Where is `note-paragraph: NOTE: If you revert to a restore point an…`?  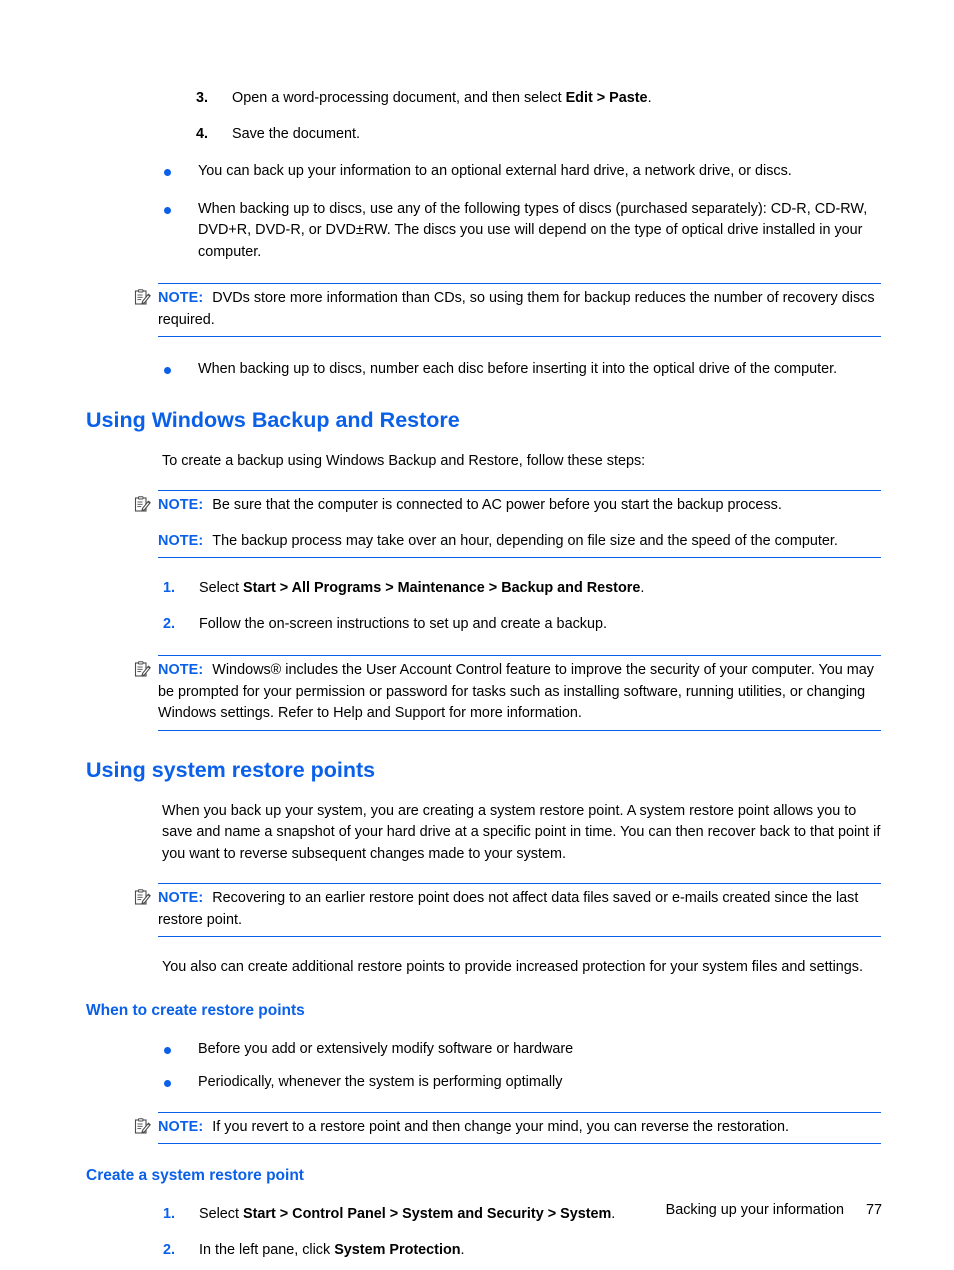 note-paragraph: NOTE: If you revert to a restore point an… is located at coordinates (519, 1128).